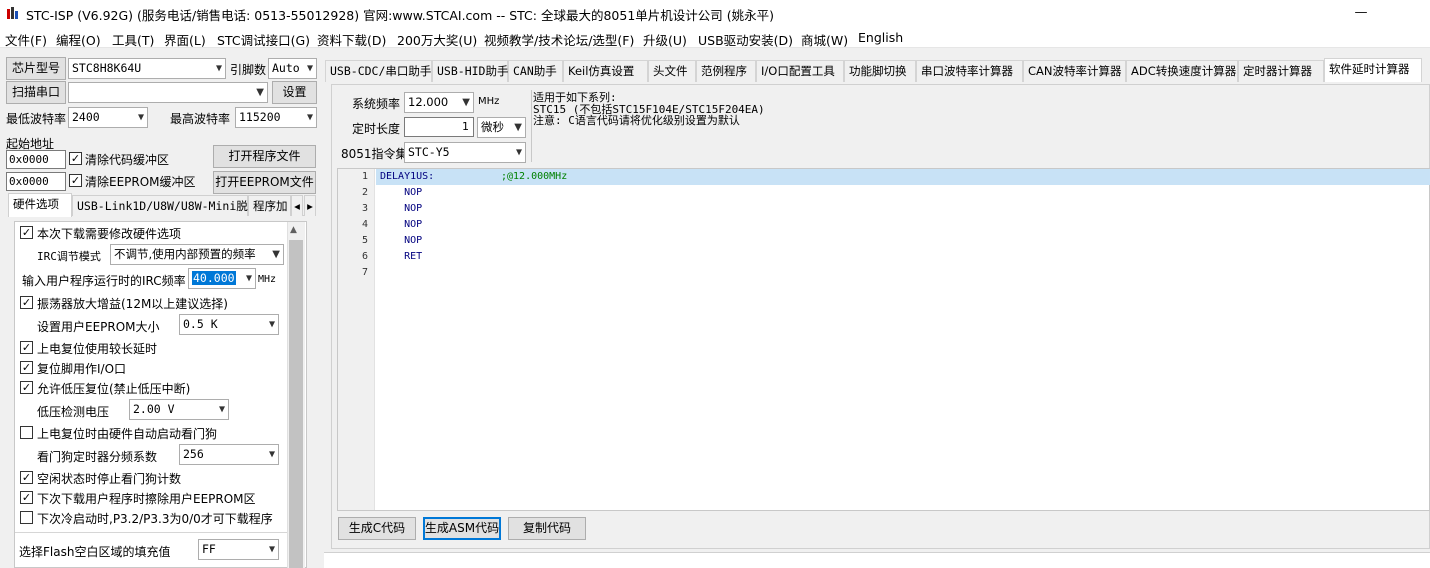 This screenshot has width=1430, height=568. I want to click on clear-code-checkbox: ✓, so click(75, 158).